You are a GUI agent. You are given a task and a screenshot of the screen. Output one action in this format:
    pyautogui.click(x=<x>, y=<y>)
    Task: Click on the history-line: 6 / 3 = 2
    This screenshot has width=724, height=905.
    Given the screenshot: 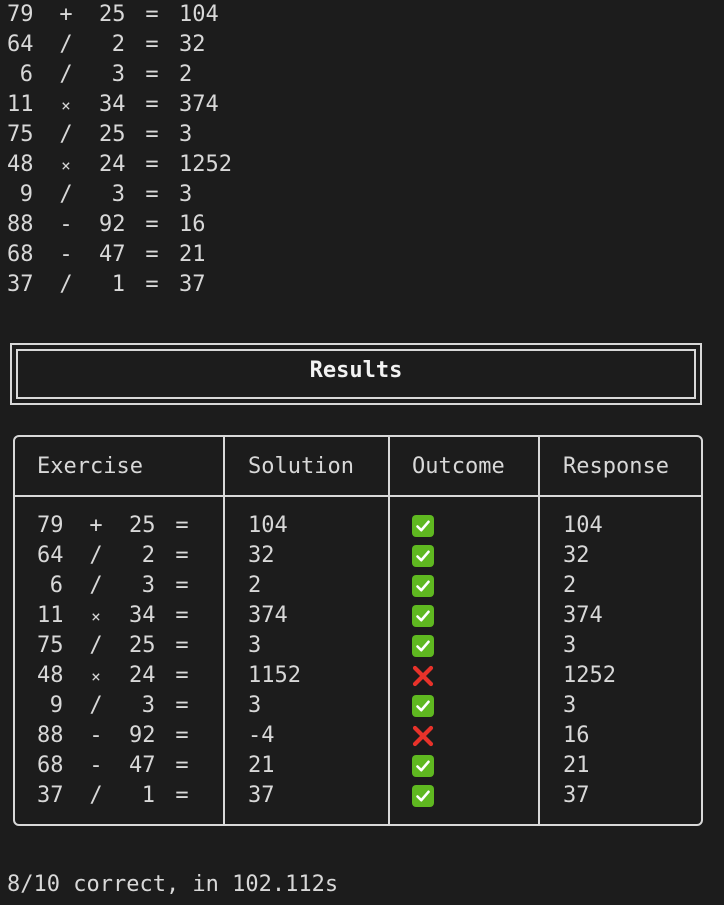 What is the action you would take?
    pyautogui.click(x=119, y=75)
    